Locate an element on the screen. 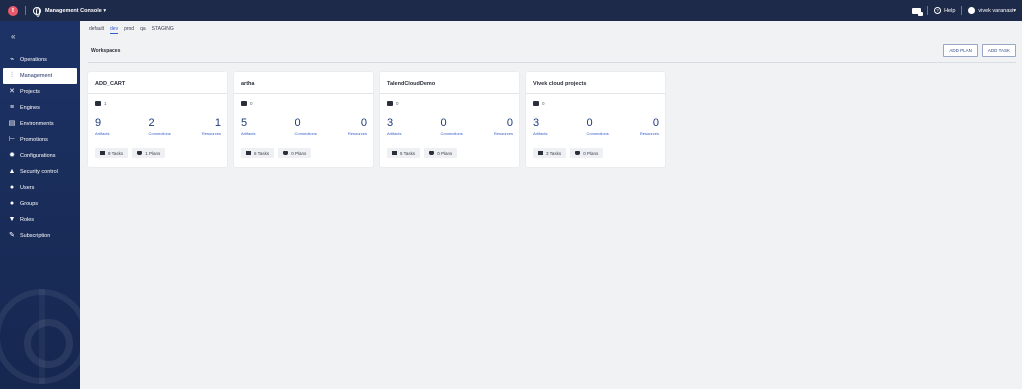  plan-icon is located at coordinates (140, 153).